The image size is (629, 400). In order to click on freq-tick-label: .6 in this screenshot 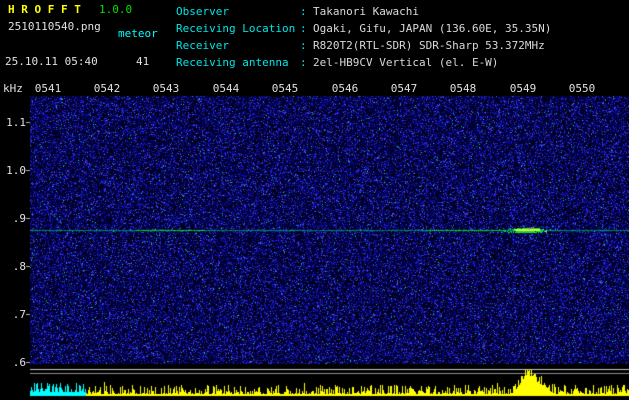, I will do `click(19, 362)`.